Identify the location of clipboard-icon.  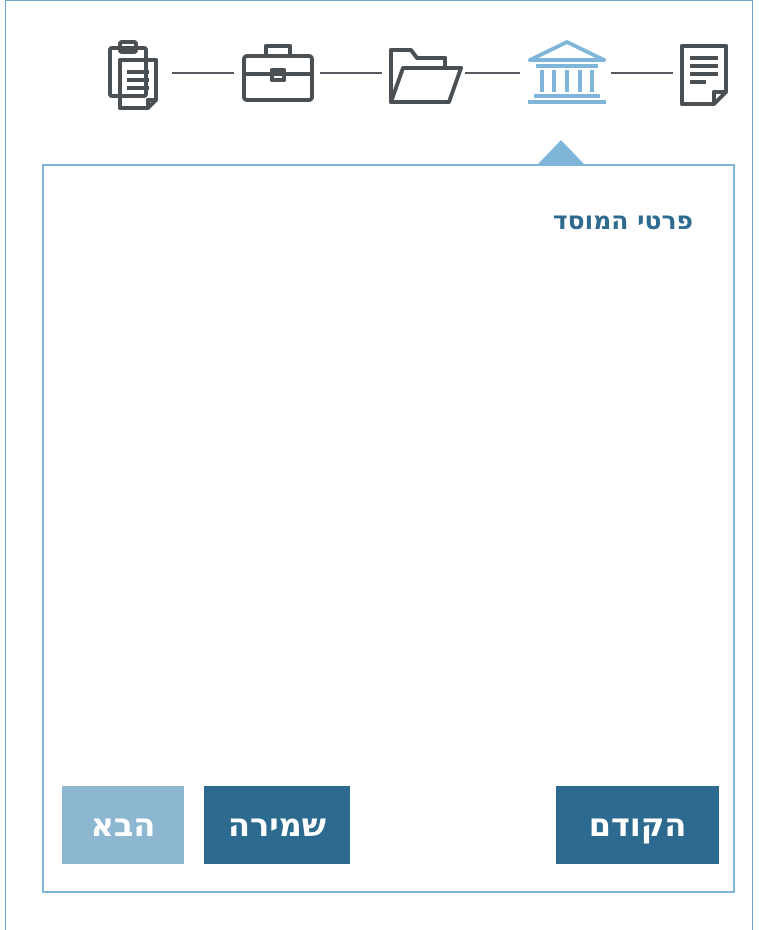
(133, 75).